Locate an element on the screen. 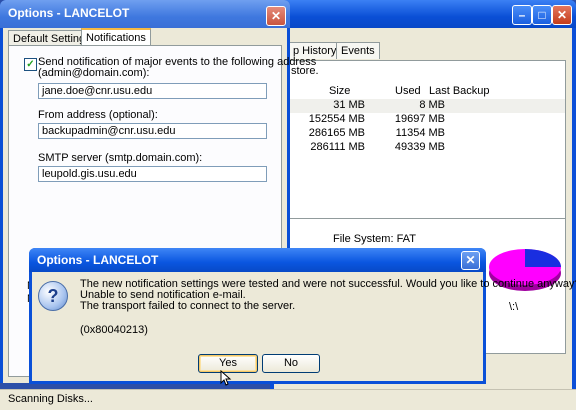 This screenshot has height=410, width=576. minimize-button: – is located at coordinates (522, 15).